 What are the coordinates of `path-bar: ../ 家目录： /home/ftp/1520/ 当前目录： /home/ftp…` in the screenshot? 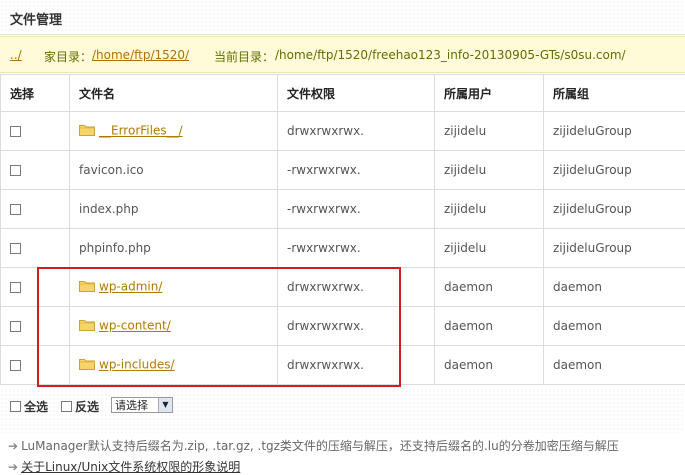 It's located at (342, 54).